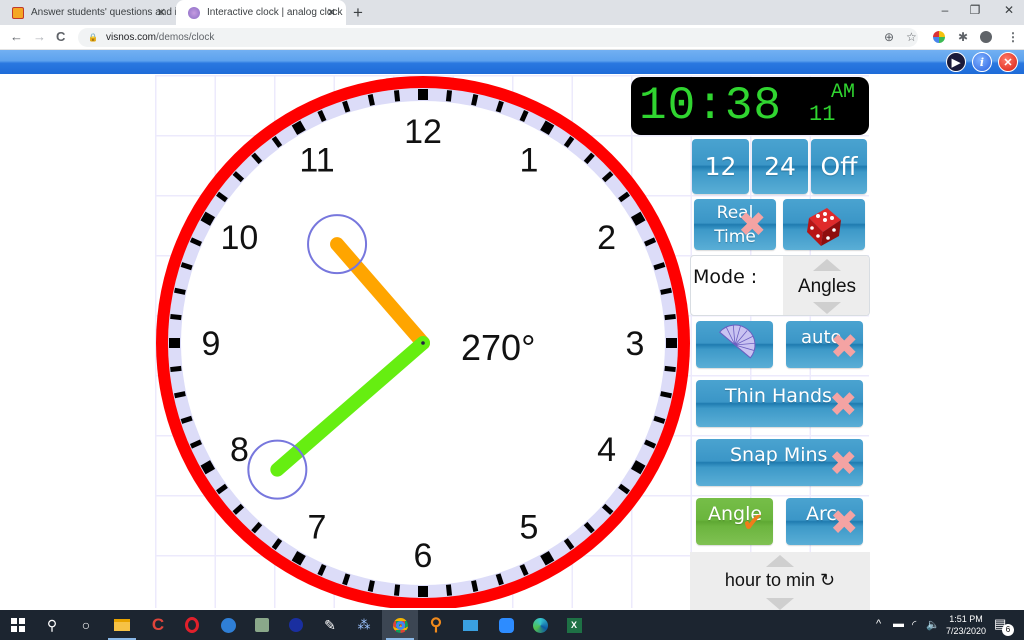 The width and height of the screenshot is (1024, 640). I want to click on dots-app-icon: ⁂, so click(364, 625).